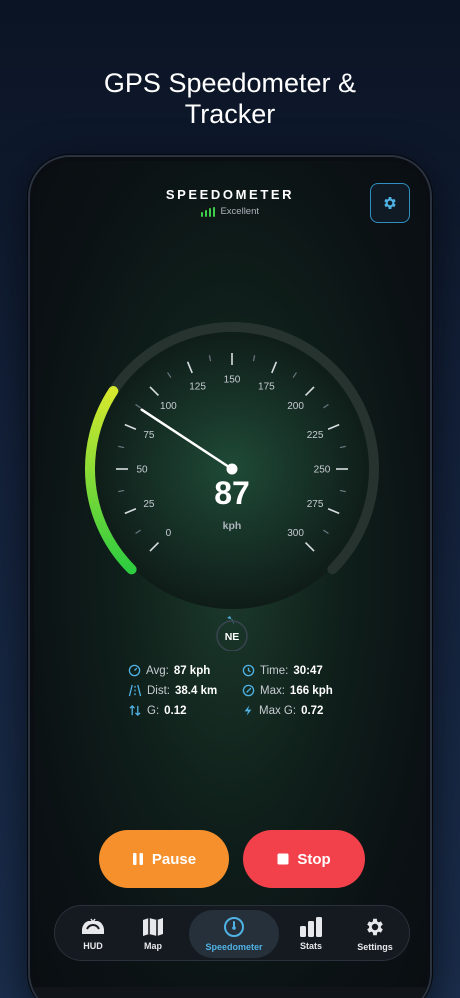 This screenshot has height=998, width=460. I want to click on promo-headline-line2: Tracker, so click(230, 114).